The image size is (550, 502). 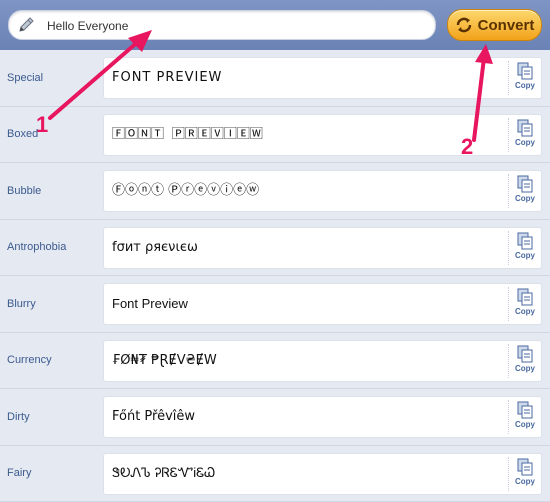 I want to click on refresh-icon, so click(x=464, y=25).